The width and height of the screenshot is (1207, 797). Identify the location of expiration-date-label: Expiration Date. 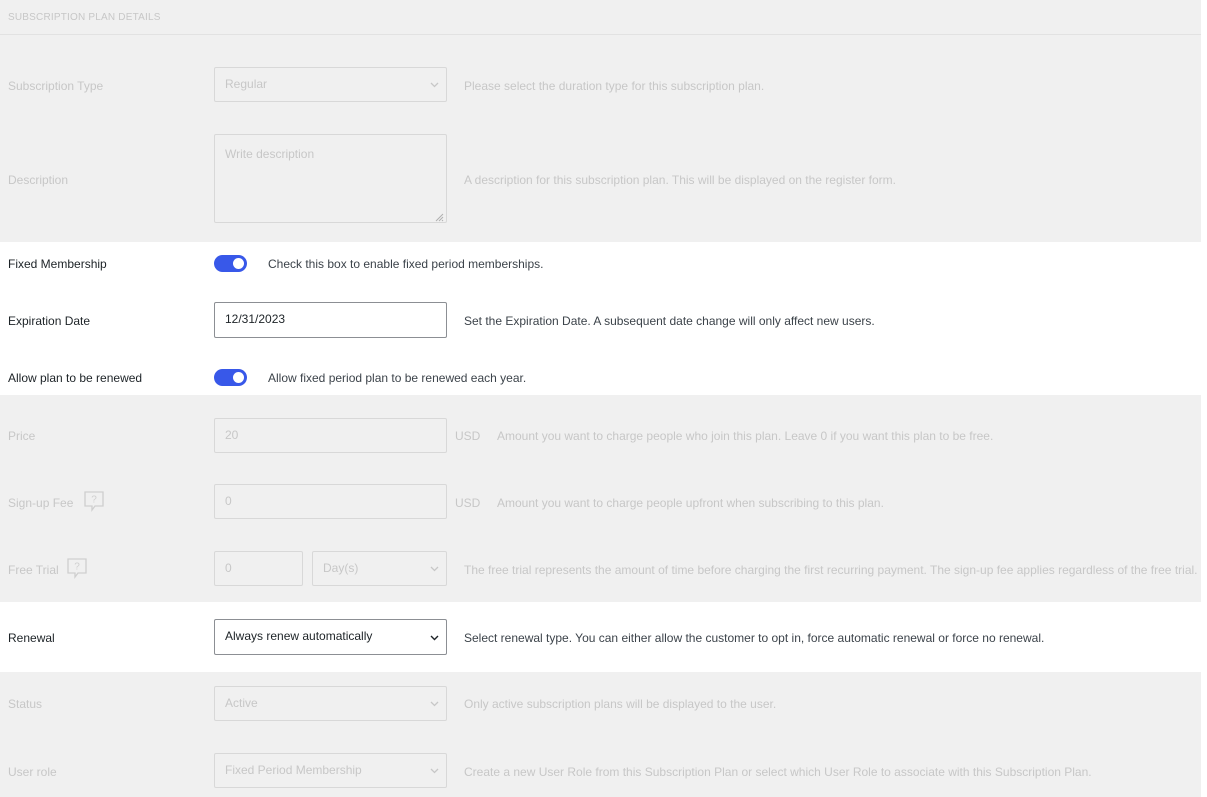
(49, 321).